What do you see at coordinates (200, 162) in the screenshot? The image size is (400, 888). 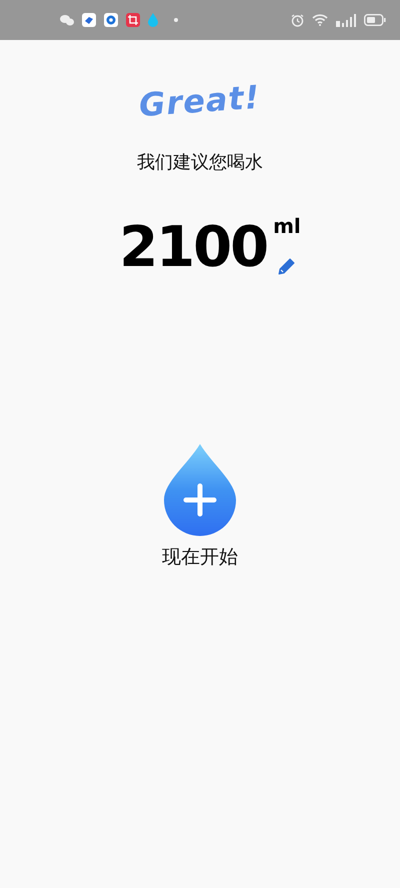 I see `subtitle: 我们建议您喝水` at bounding box center [200, 162].